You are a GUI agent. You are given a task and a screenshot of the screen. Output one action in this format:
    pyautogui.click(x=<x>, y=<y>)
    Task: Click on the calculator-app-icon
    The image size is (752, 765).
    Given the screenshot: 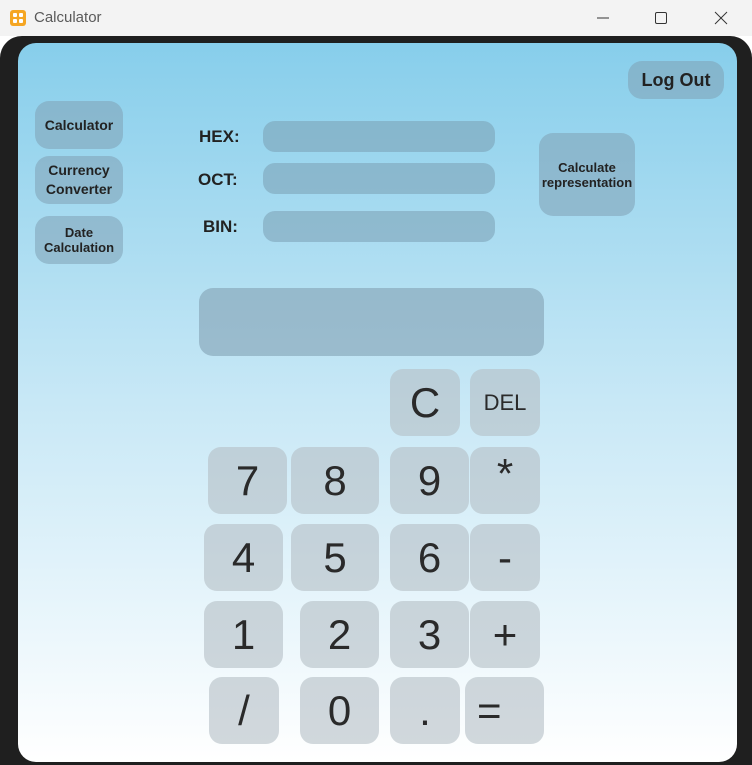 What is the action you would take?
    pyautogui.click(x=18, y=18)
    